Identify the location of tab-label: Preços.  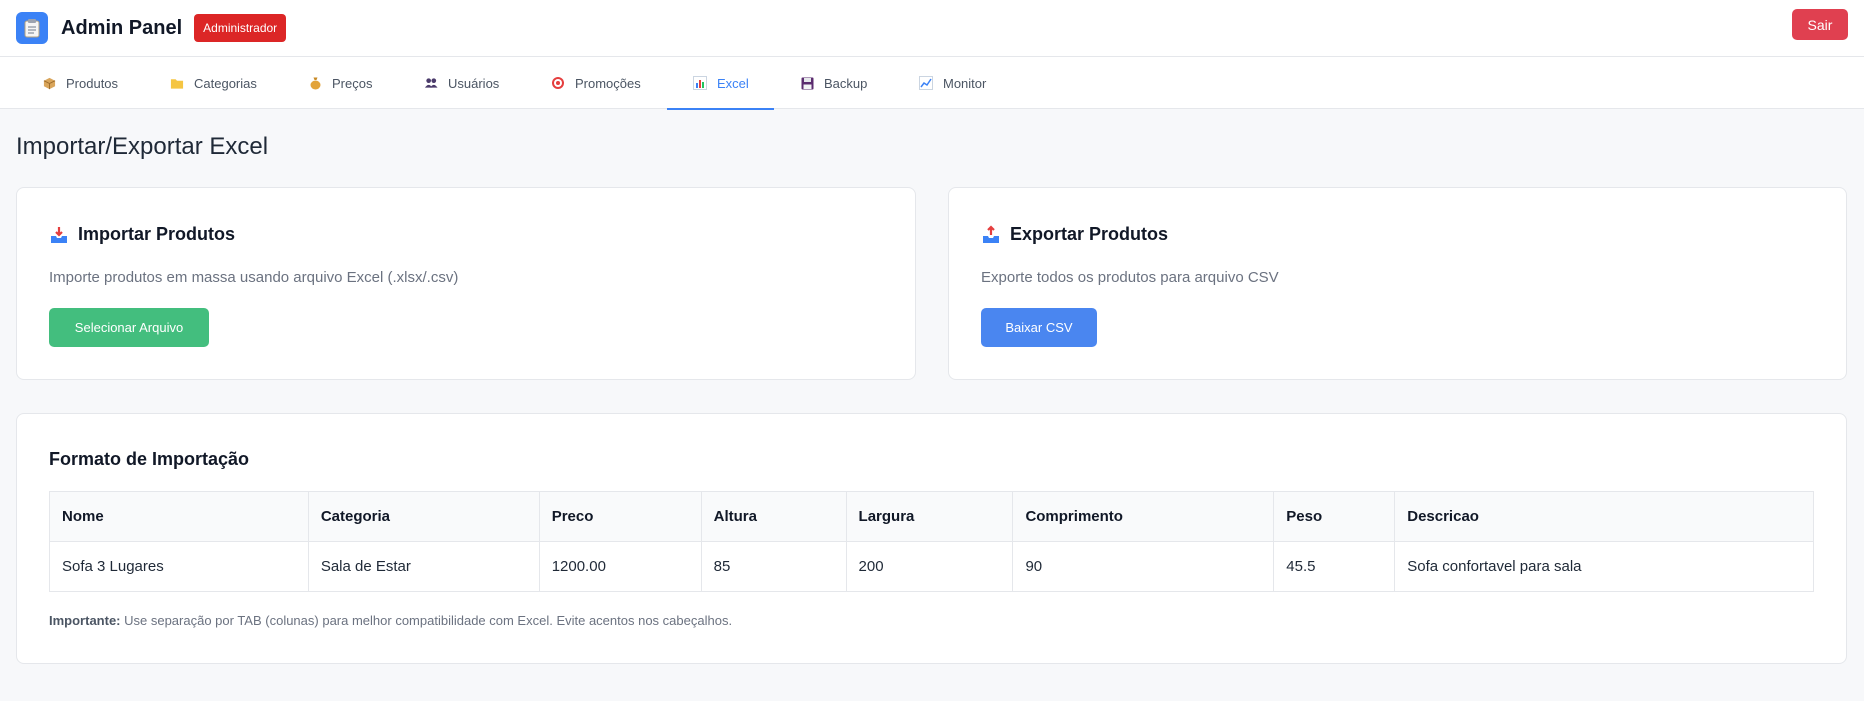
(352, 83).